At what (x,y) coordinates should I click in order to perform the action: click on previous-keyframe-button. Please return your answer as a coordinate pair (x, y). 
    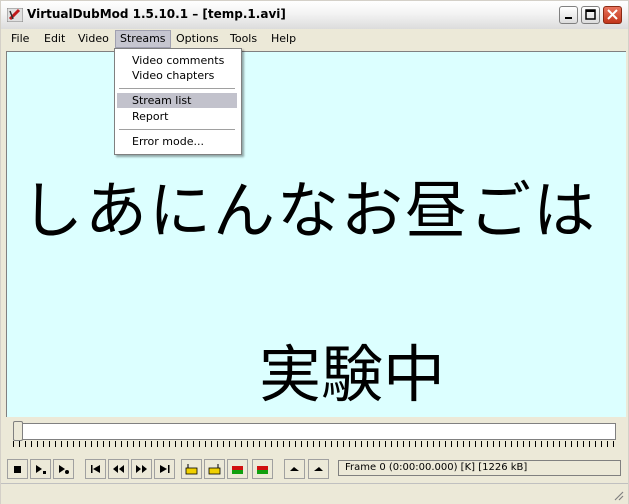
    Looking at the image, I should click on (191, 469).